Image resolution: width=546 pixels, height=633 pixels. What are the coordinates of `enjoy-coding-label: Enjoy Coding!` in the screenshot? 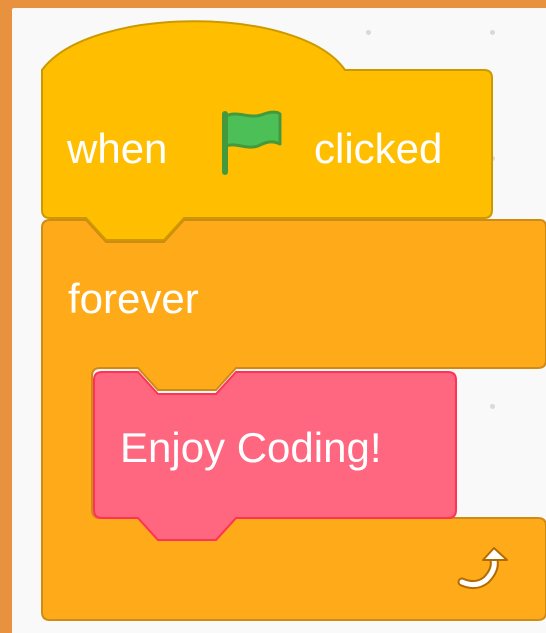 It's located at (251, 447).